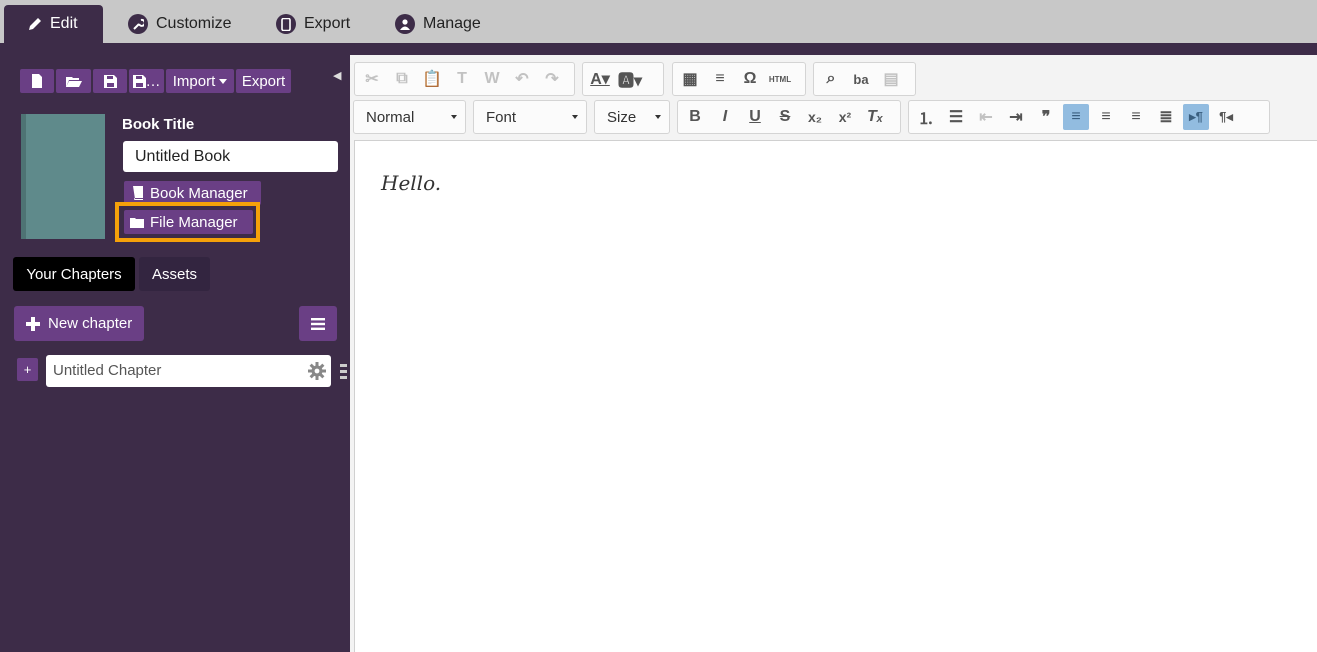 The image size is (1317, 652). Describe the element at coordinates (405, 24) in the screenshot. I see `user-icon` at that location.